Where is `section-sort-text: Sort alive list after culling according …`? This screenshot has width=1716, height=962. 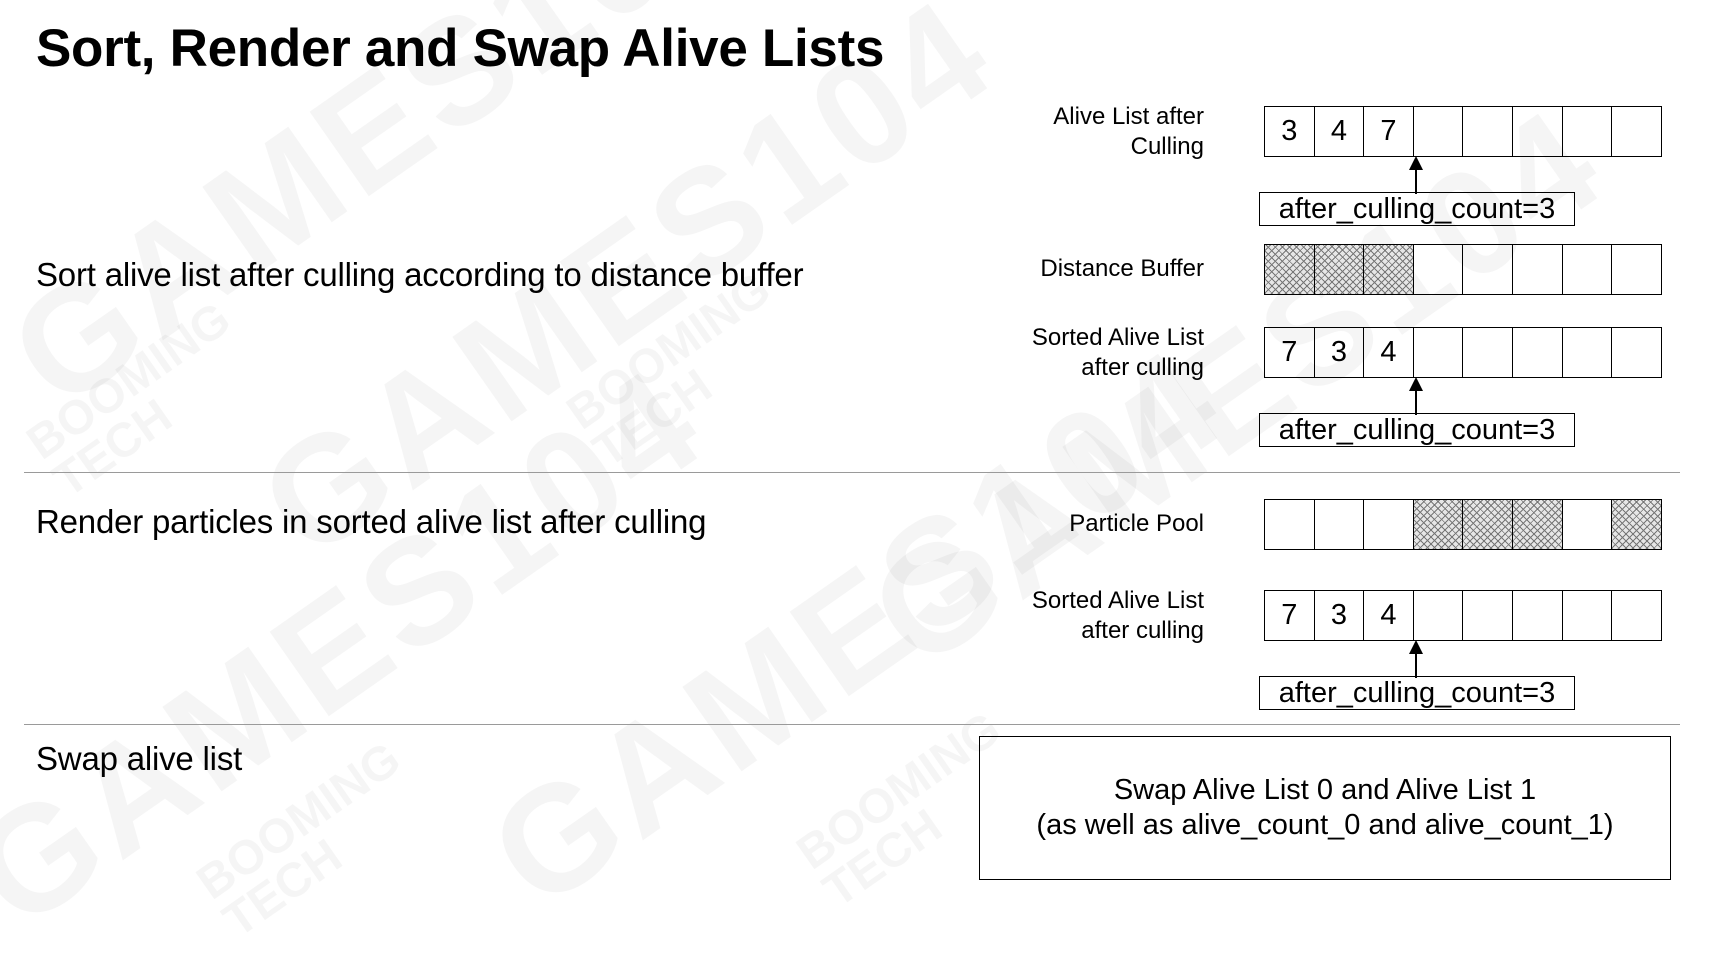
section-sort-text: Sort alive list after culling according … is located at coordinates (420, 274).